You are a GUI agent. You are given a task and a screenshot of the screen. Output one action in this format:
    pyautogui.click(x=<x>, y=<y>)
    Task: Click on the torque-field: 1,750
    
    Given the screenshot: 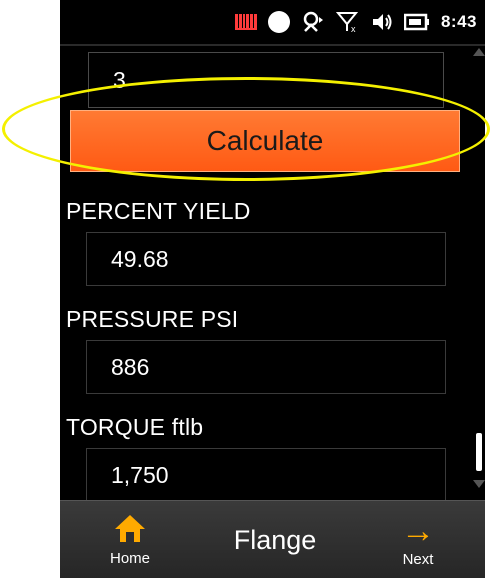 What is the action you would take?
    pyautogui.click(x=266, y=475)
    